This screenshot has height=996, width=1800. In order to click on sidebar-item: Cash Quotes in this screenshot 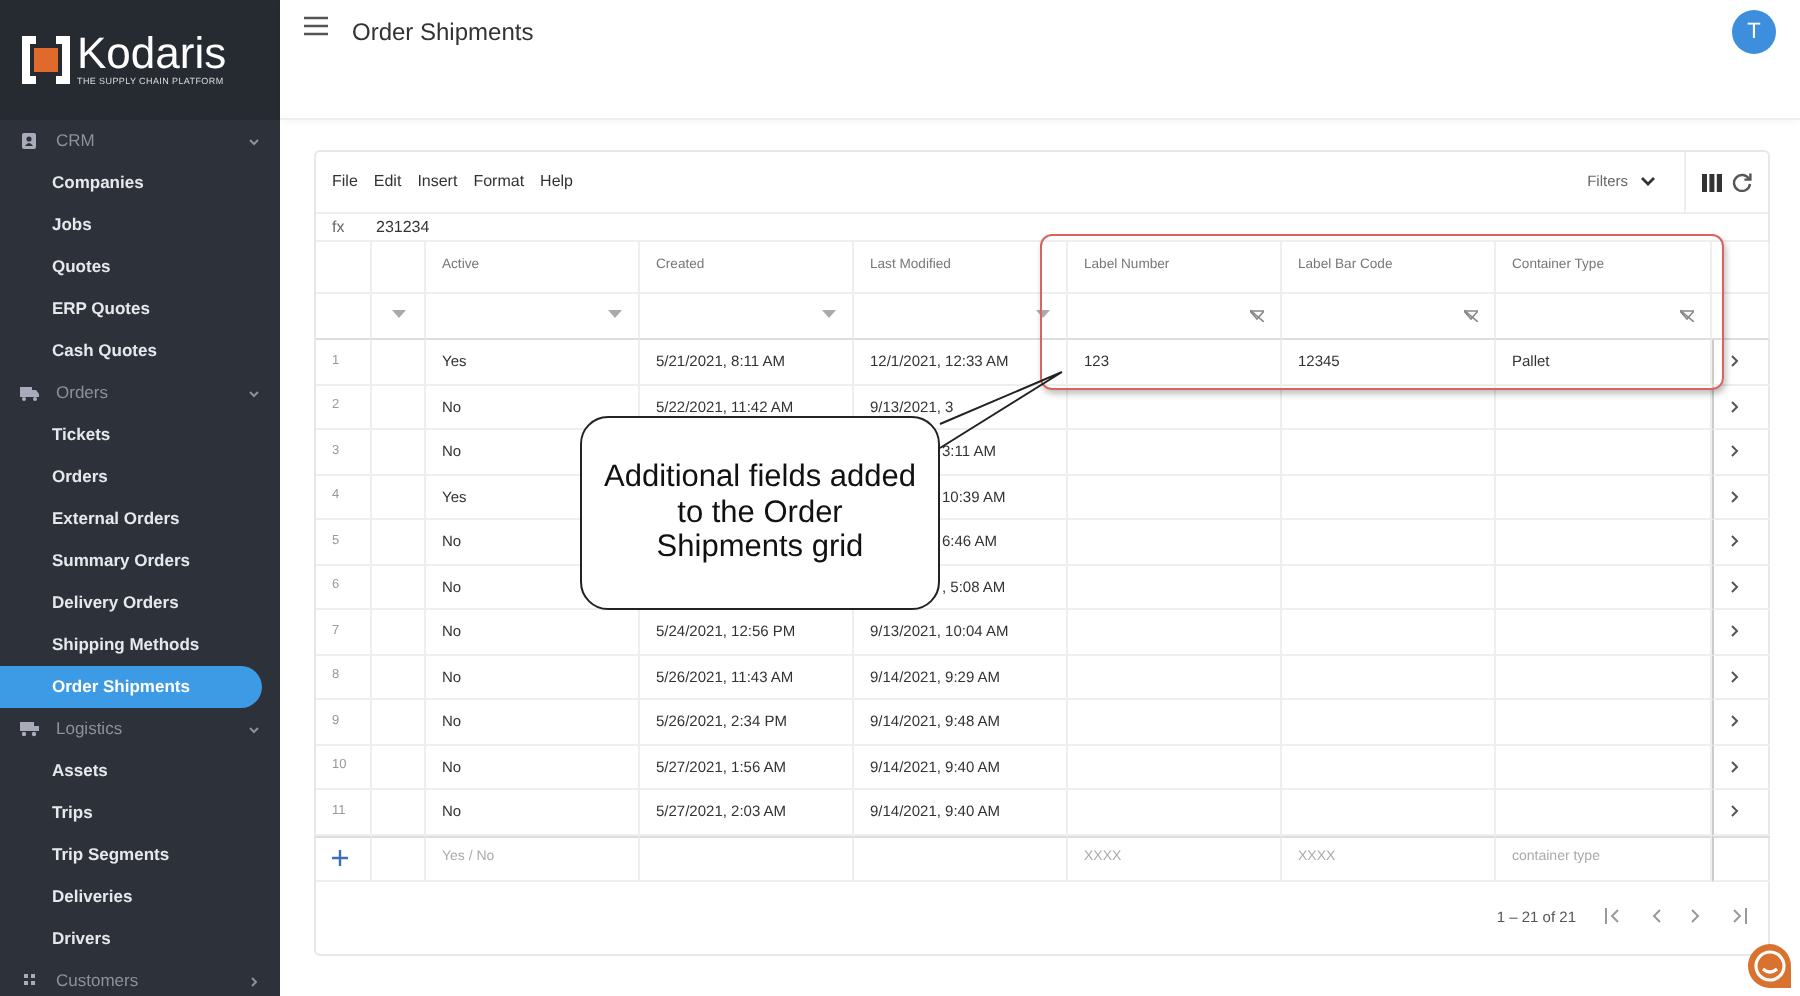, I will do `click(131, 351)`.